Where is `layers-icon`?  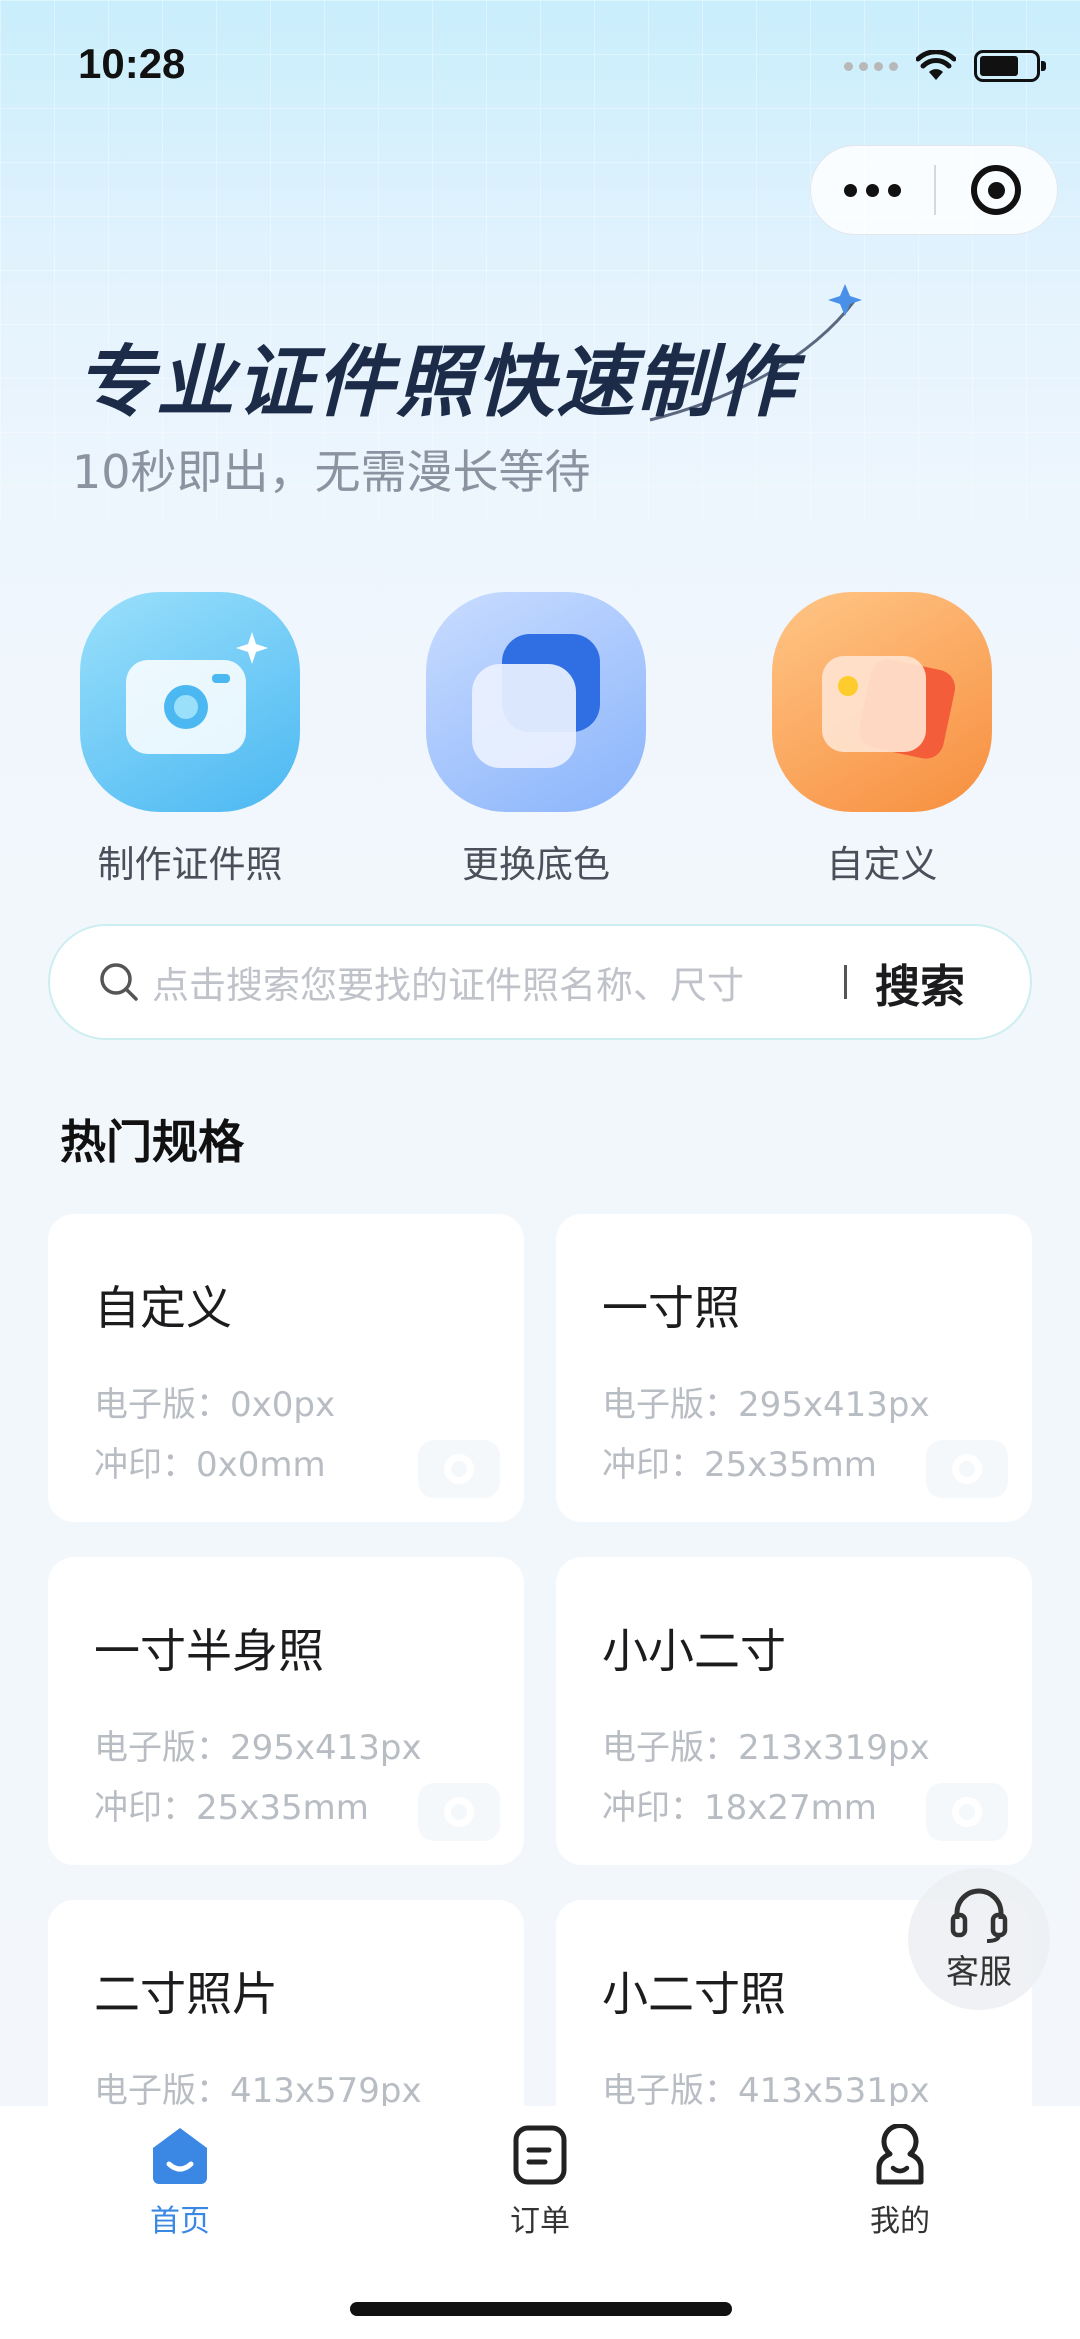 layers-icon is located at coordinates (536, 702).